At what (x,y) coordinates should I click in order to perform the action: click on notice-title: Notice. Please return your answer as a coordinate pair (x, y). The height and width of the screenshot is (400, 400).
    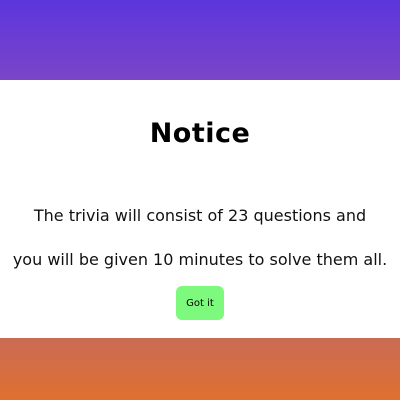
    Looking at the image, I should click on (200, 133).